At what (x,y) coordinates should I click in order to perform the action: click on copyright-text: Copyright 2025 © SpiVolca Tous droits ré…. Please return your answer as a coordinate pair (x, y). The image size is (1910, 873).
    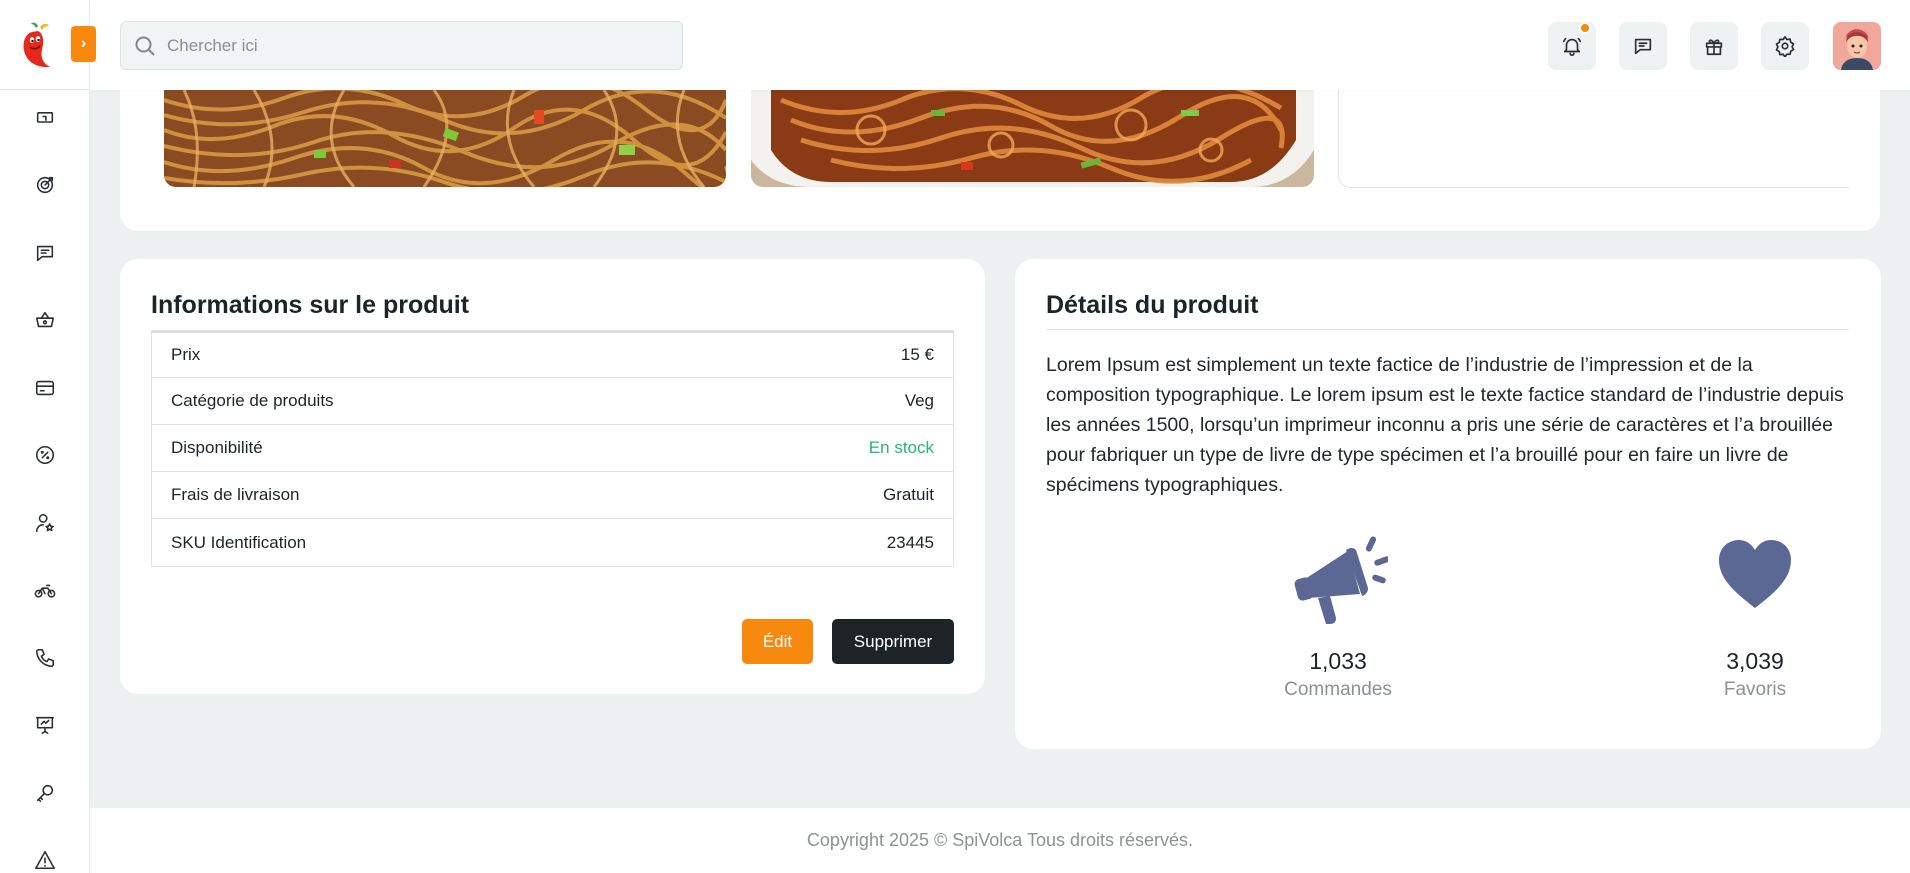
    Looking at the image, I should click on (1000, 840).